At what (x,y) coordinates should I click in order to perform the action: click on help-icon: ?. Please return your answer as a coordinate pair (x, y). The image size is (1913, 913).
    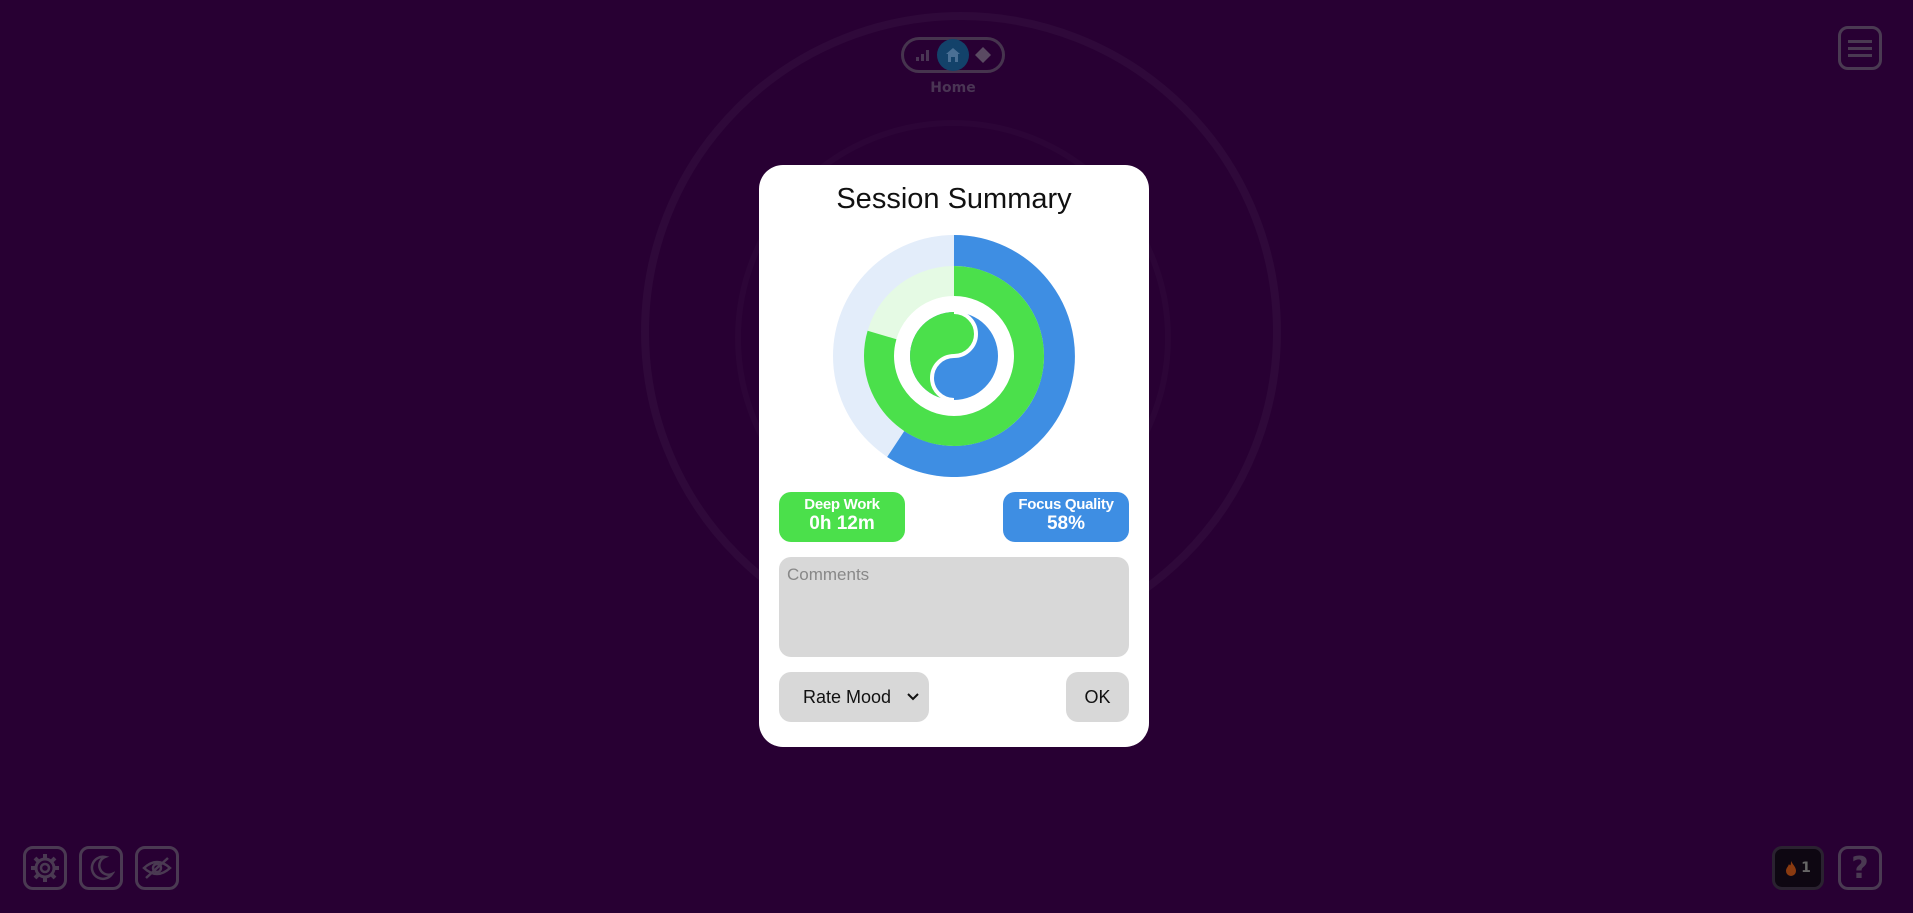
    Looking at the image, I should click on (1860, 868).